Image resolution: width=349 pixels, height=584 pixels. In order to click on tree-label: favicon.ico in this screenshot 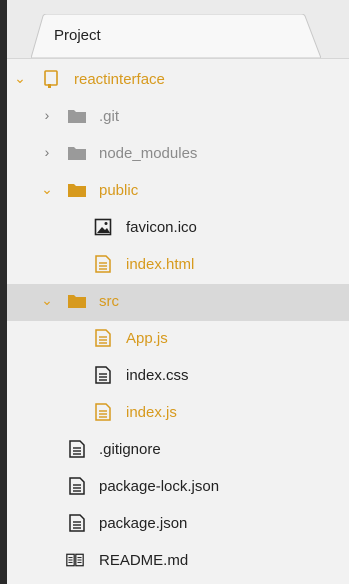, I will do `click(161, 227)`.